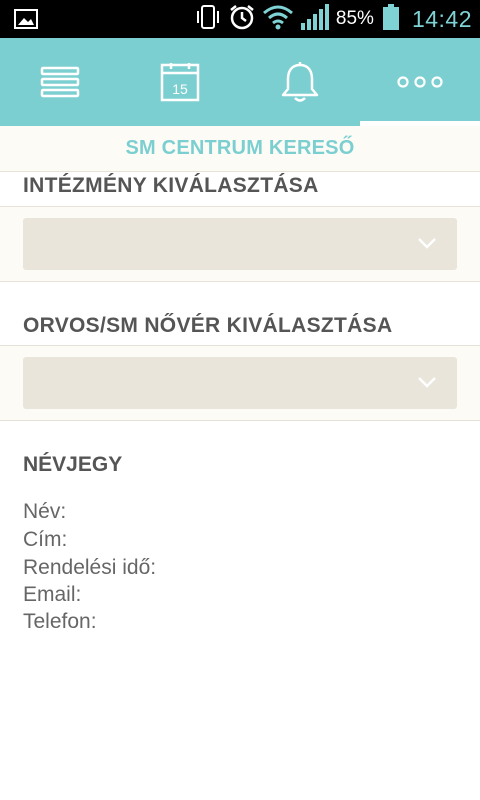  I want to click on page-title: SM CENTRUM KERESŐ, so click(240, 149).